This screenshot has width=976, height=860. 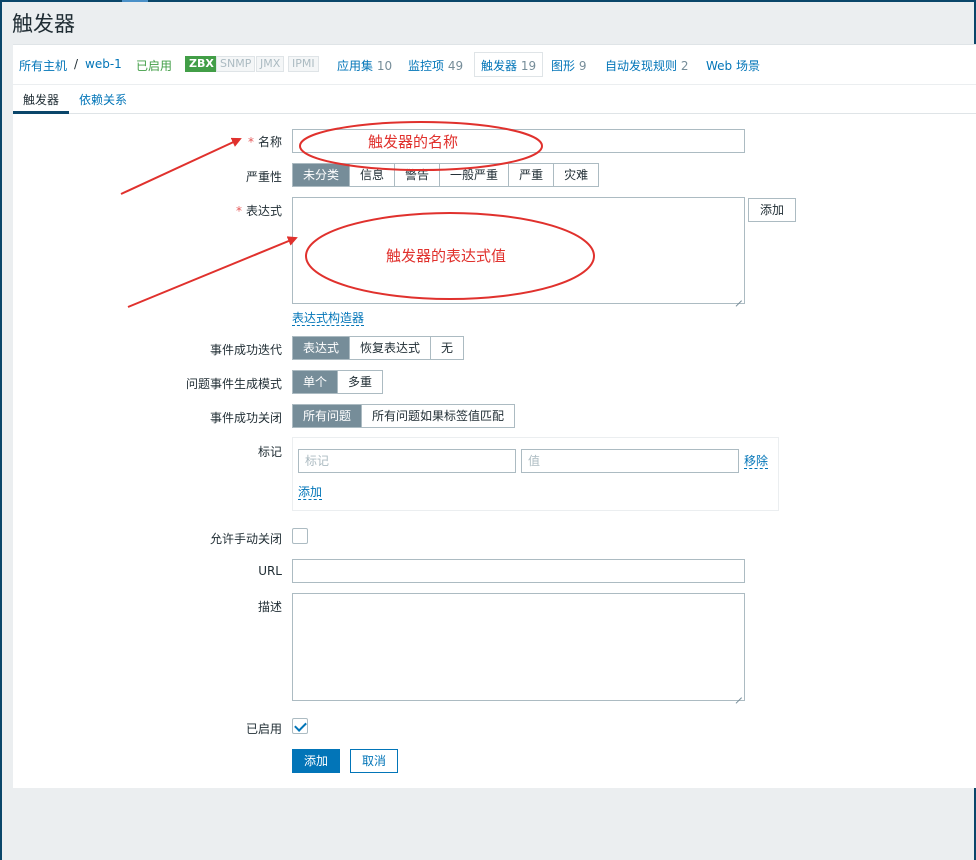 What do you see at coordinates (263, 177) in the screenshot?
I see `severity-label: 严重性` at bounding box center [263, 177].